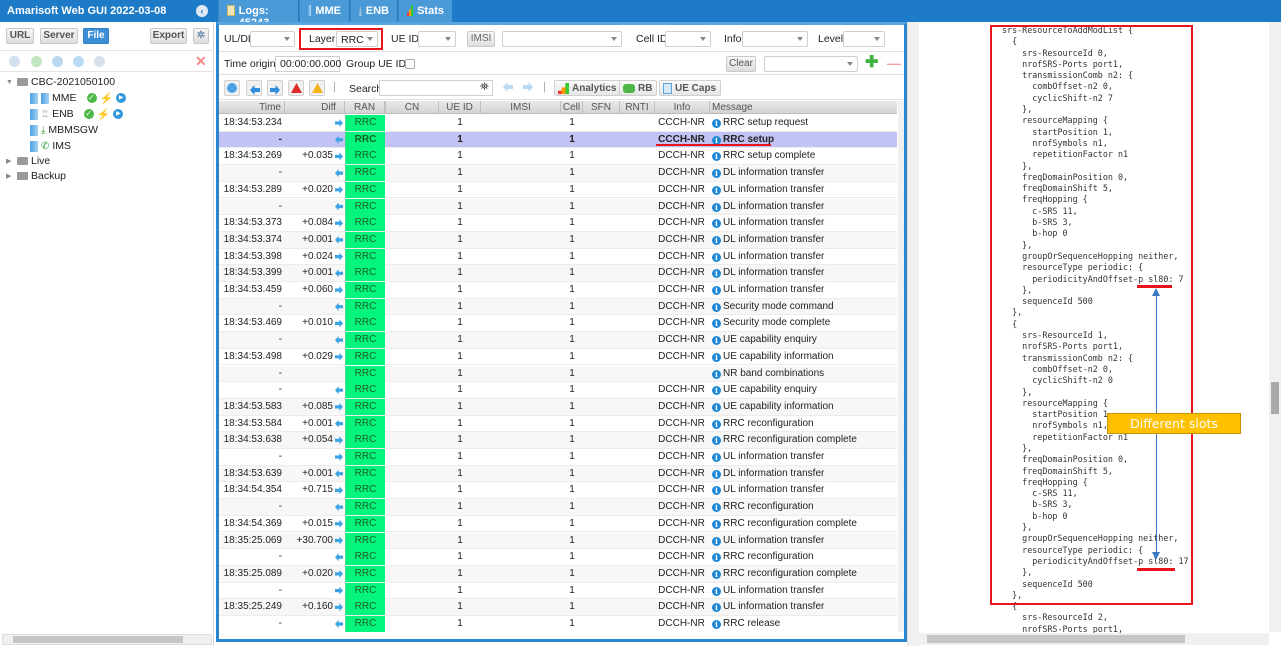 This screenshot has width=1281, height=646. Describe the element at coordinates (484, 87) in the screenshot. I see `binoculars-icon: ⛯` at that location.